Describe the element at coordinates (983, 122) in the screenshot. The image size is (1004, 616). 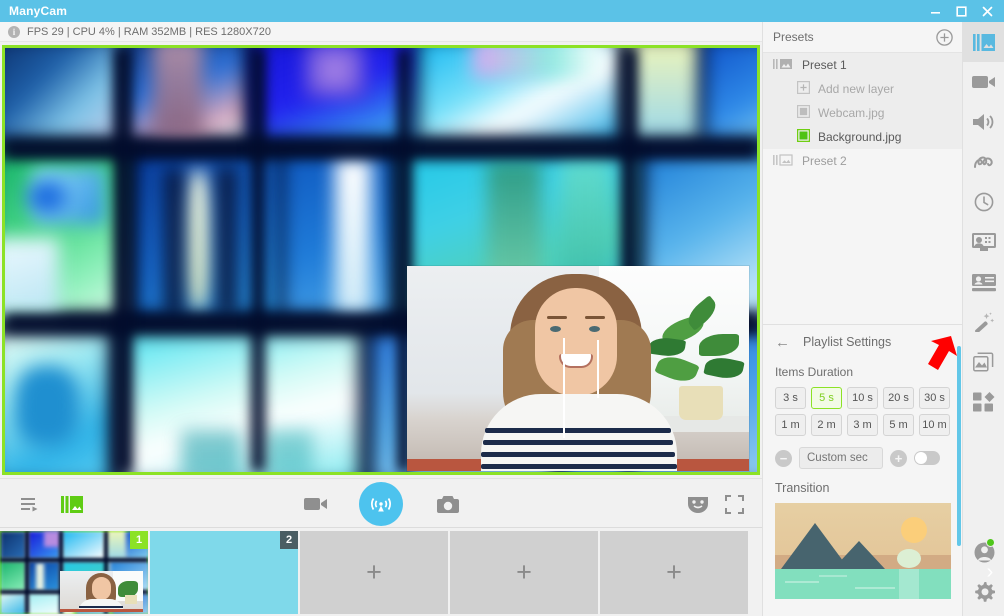
I see `rail-audio` at that location.